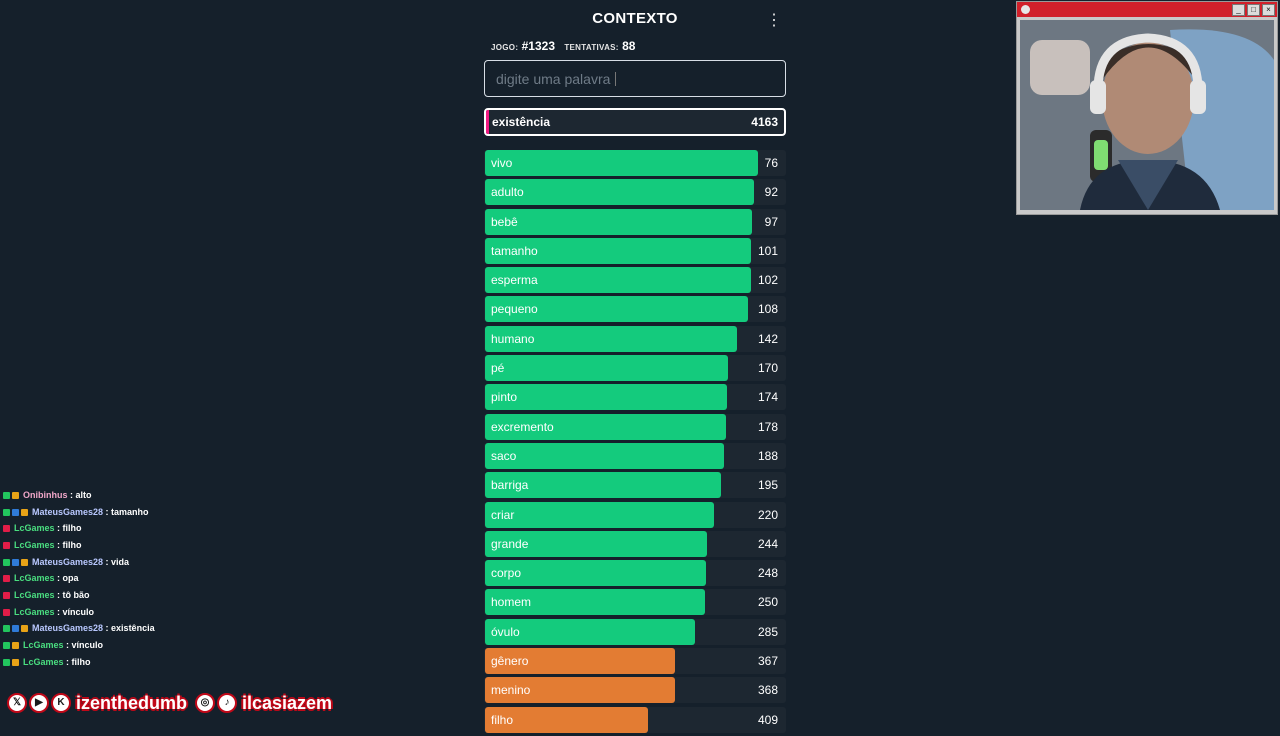 This screenshot has width=1280, height=736. What do you see at coordinates (635, 485) in the screenshot?
I see `guess-row: barriga 195` at bounding box center [635, 485].